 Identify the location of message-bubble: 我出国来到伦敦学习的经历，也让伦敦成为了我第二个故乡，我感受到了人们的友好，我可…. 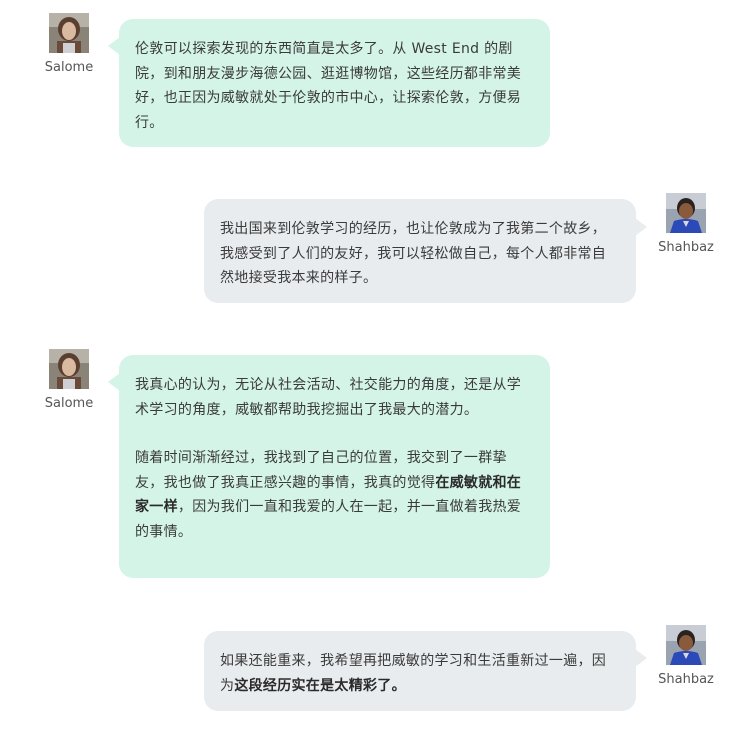
(420, 251).